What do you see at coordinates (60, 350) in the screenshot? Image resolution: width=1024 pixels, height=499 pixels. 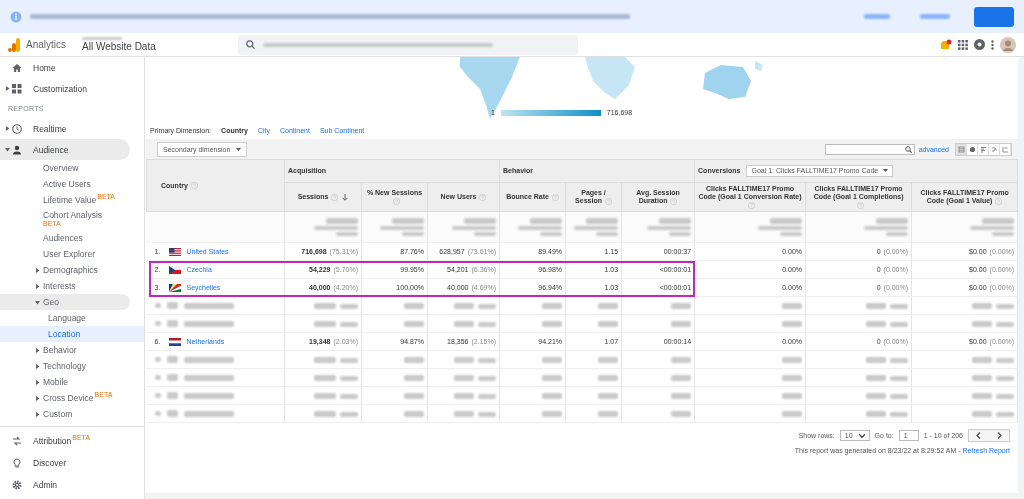 I see `nav-item: Behavior` at bounding box center [60, 350].